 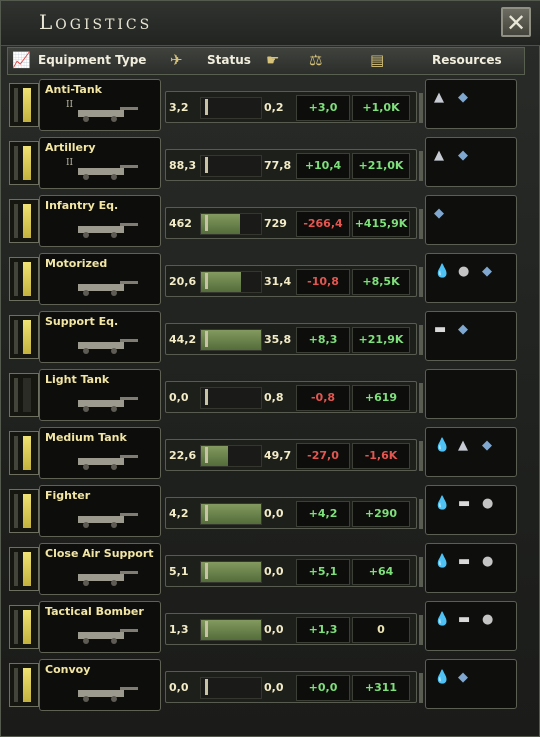 What do you see at coordinates (100, 511) in the screenshot?
I see `equipment-card: Fighter` at bounding box center [100, 511].